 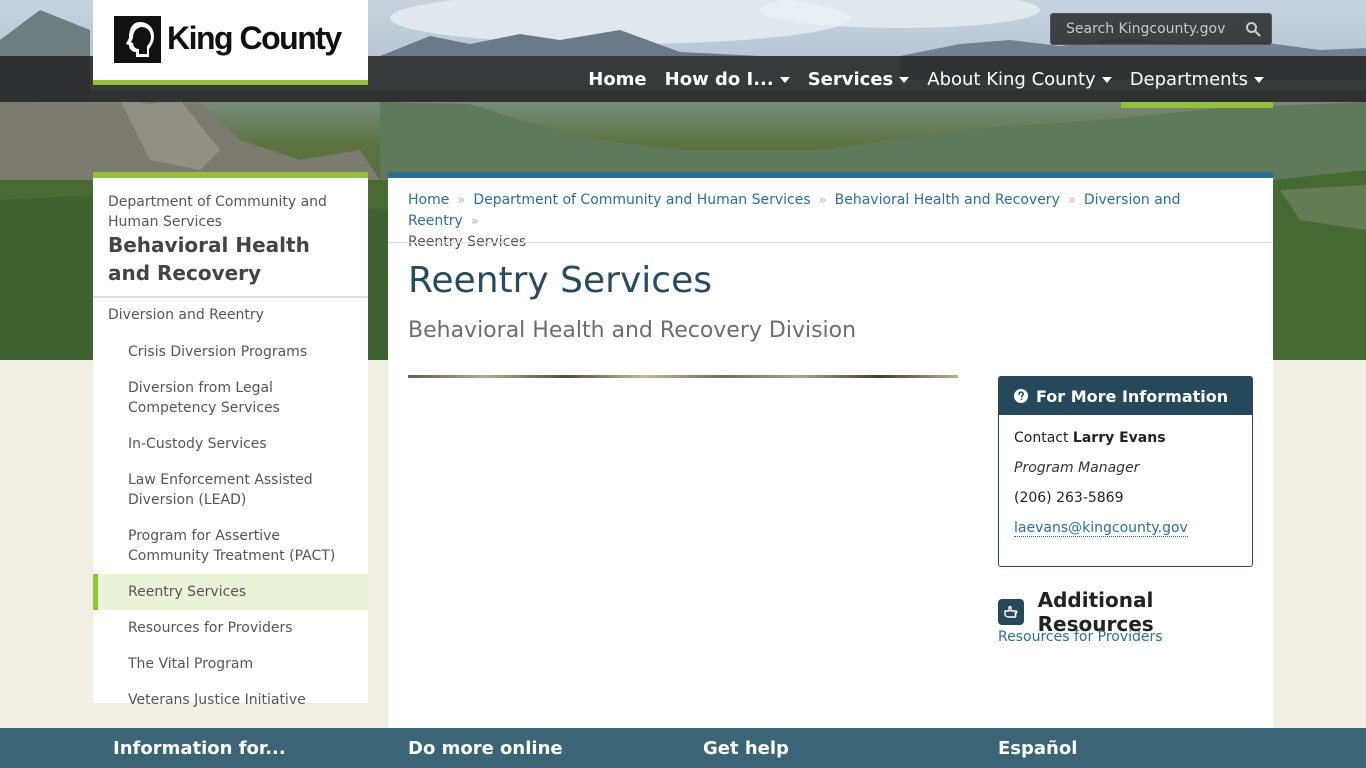 What do you see at coordinates (1146, 29) in the screenshot?
I see `search-input` at bounding box center [1146, 29].